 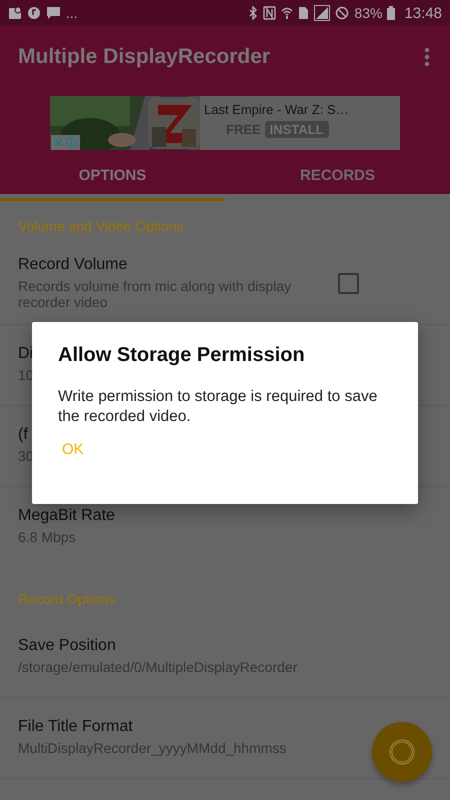 I want to click on signal-icon, so click(x=322, y=13).